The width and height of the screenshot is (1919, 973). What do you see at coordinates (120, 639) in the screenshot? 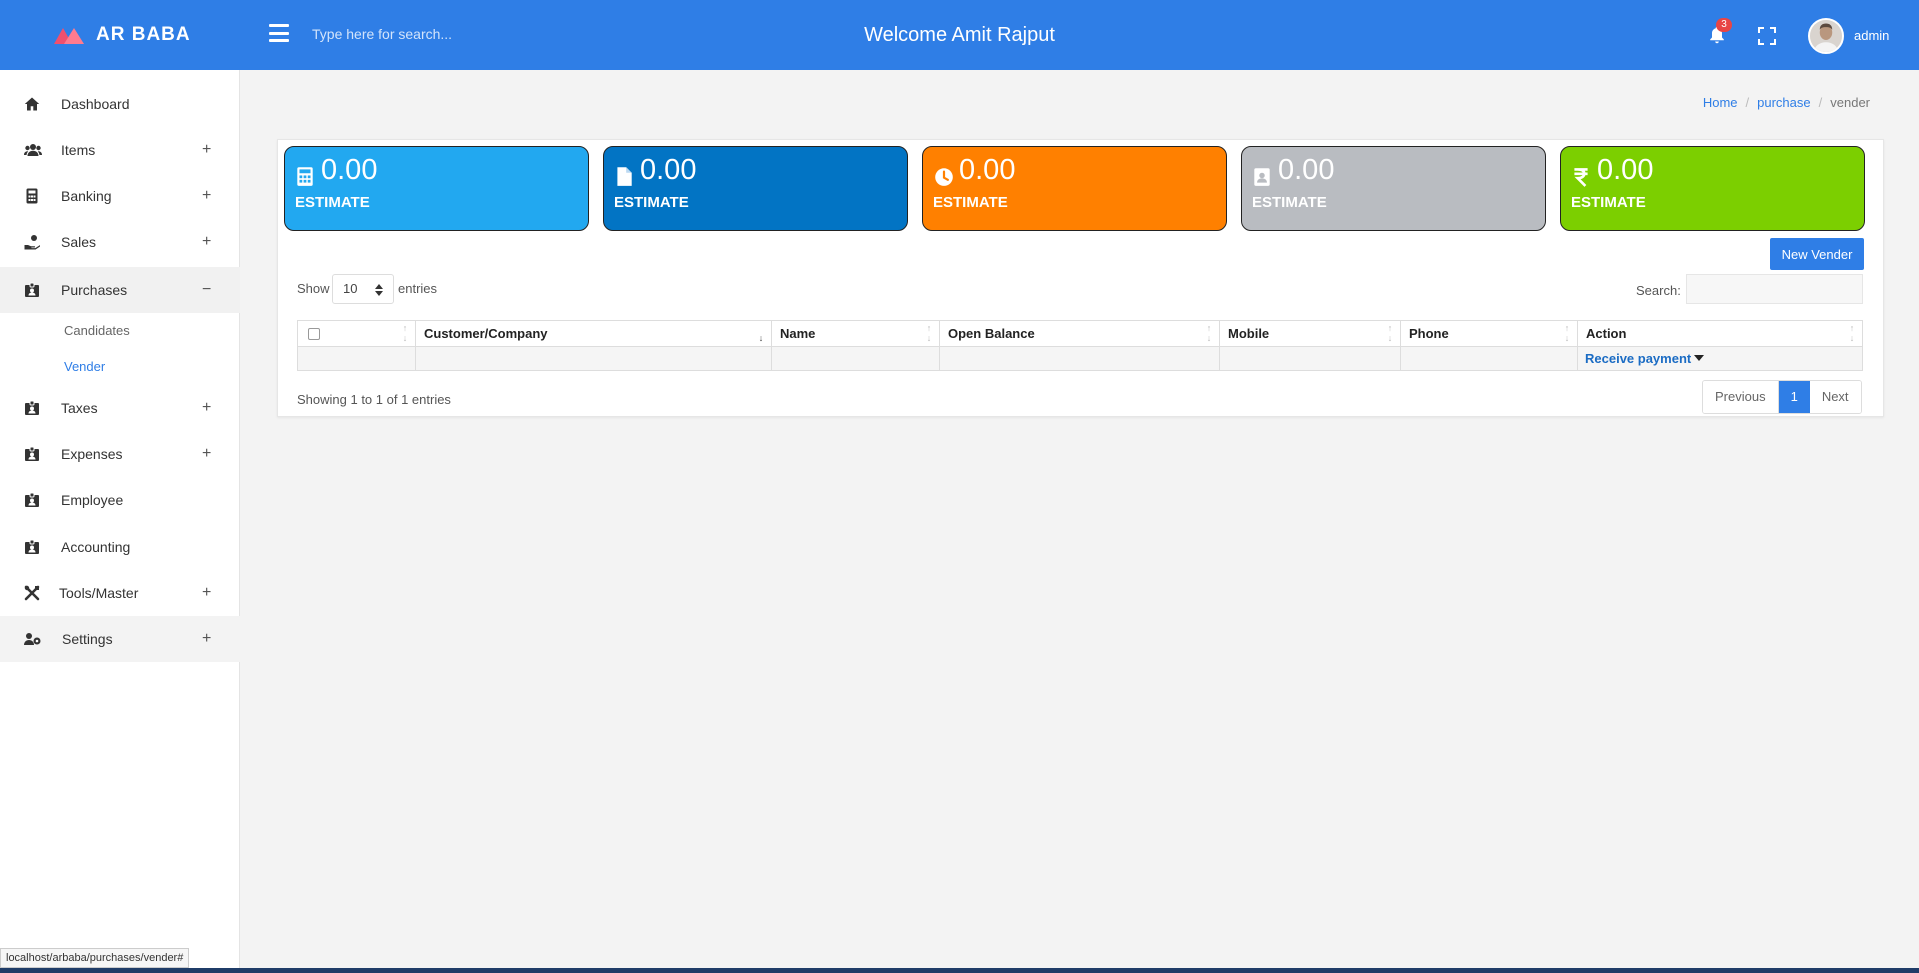
I see `sidebar-item-settings: Settings +` at bounding box center [120, 639].